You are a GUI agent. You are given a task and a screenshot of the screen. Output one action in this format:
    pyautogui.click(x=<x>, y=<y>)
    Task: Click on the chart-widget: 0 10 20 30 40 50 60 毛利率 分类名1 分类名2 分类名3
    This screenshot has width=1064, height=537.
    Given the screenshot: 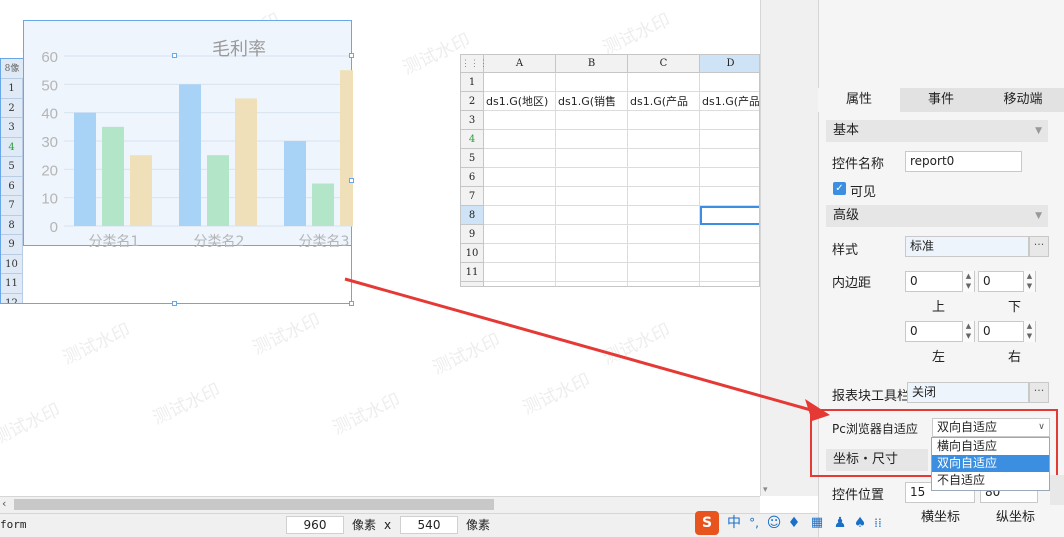 What is the action you would take?
    pyautogui.click(x=192, y=135)
    